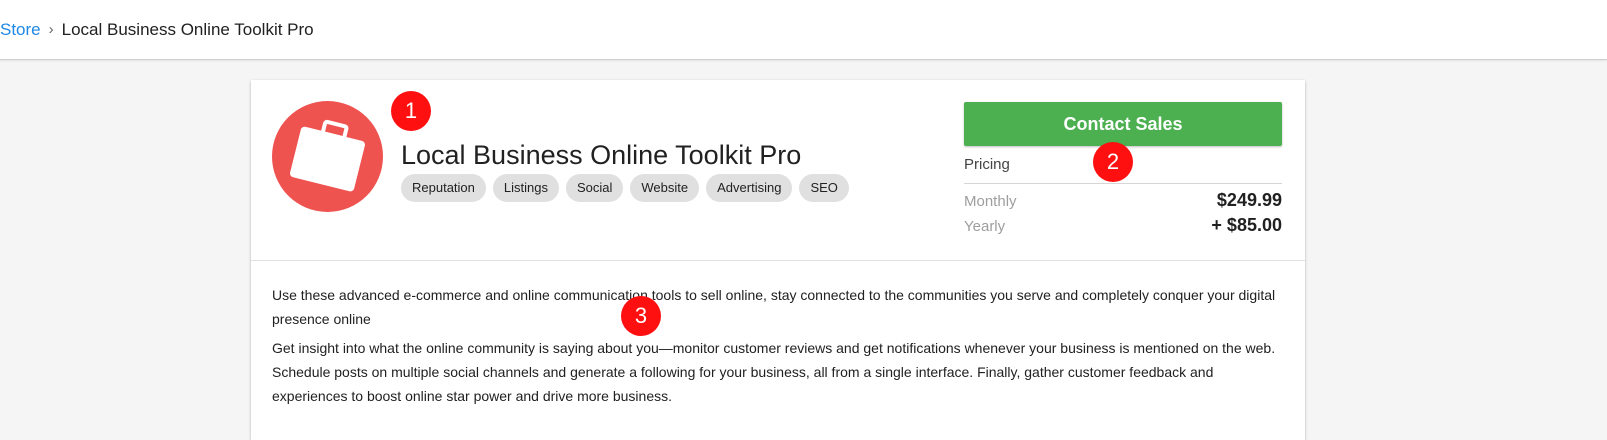  What do you see at coordinates (443, 188) in the screenshot?
I see `tag-reputation: Reputation` at bounding box center [443, 188].